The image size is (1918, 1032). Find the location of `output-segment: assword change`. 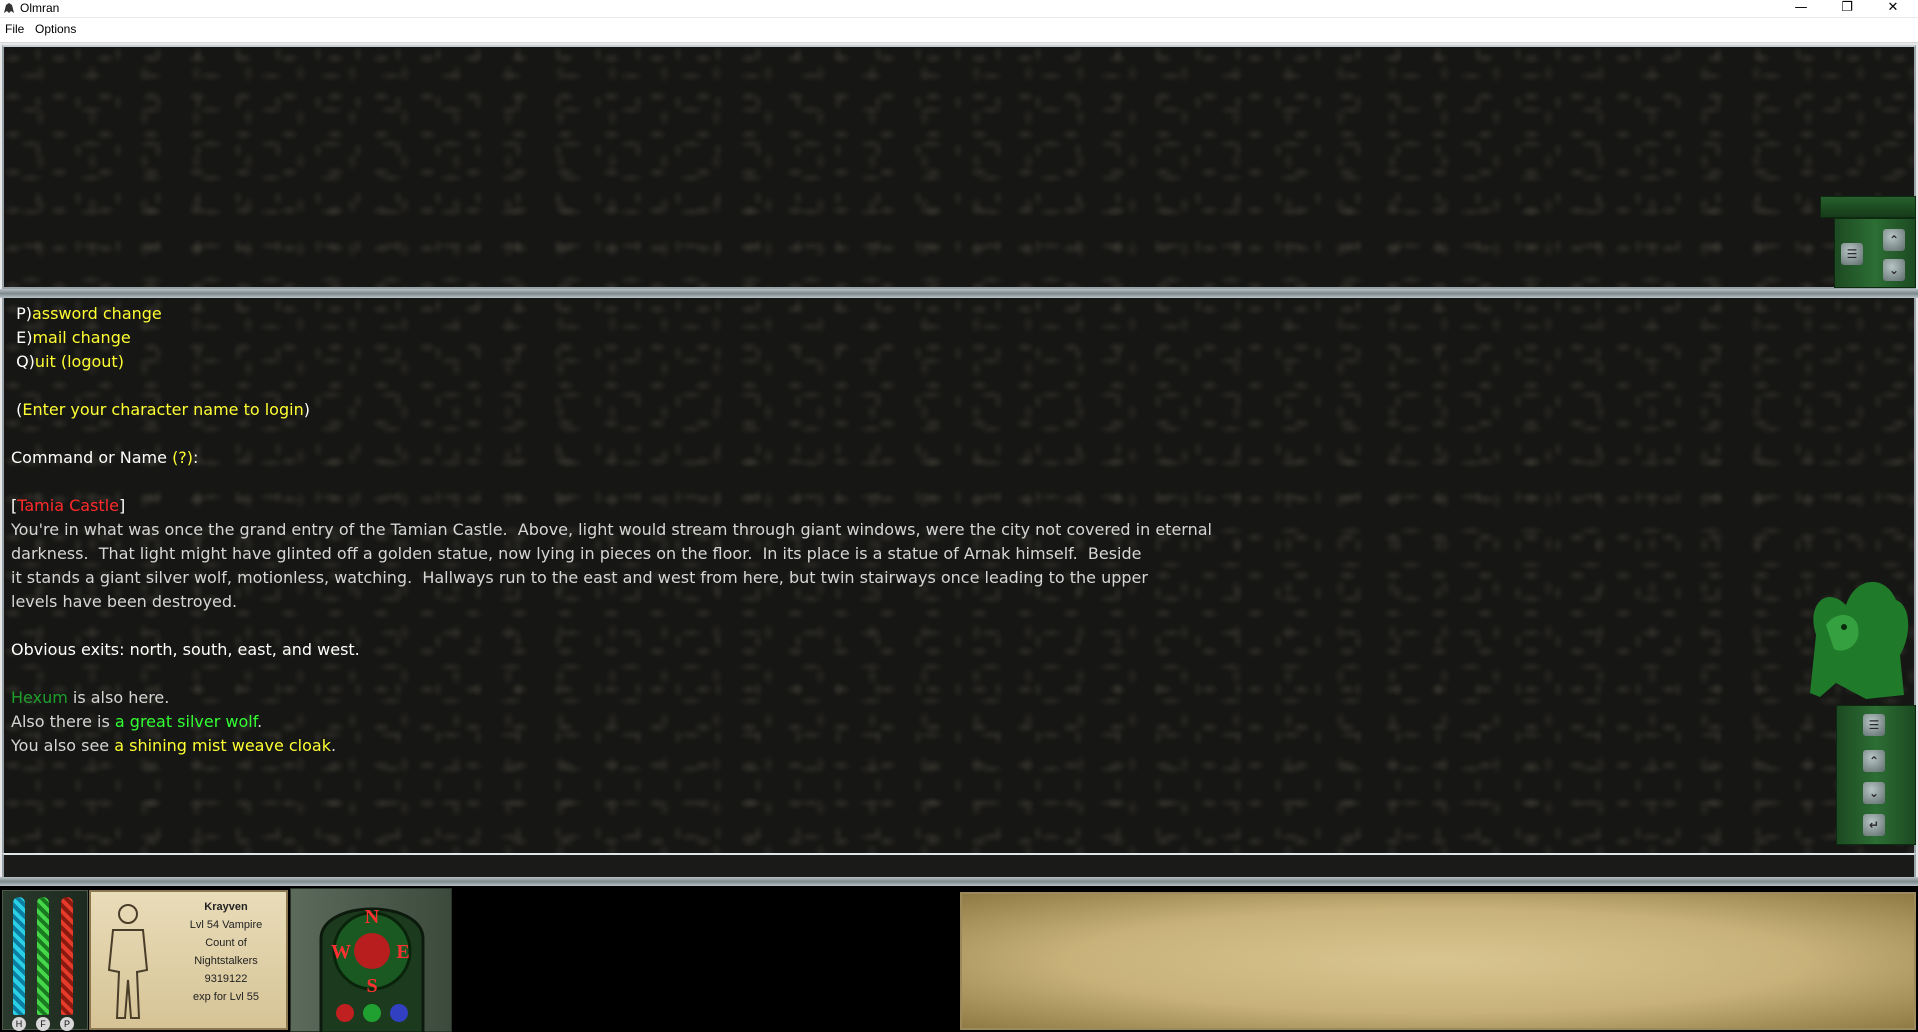

output-segment: assword change is located at coordinates (96, 313).